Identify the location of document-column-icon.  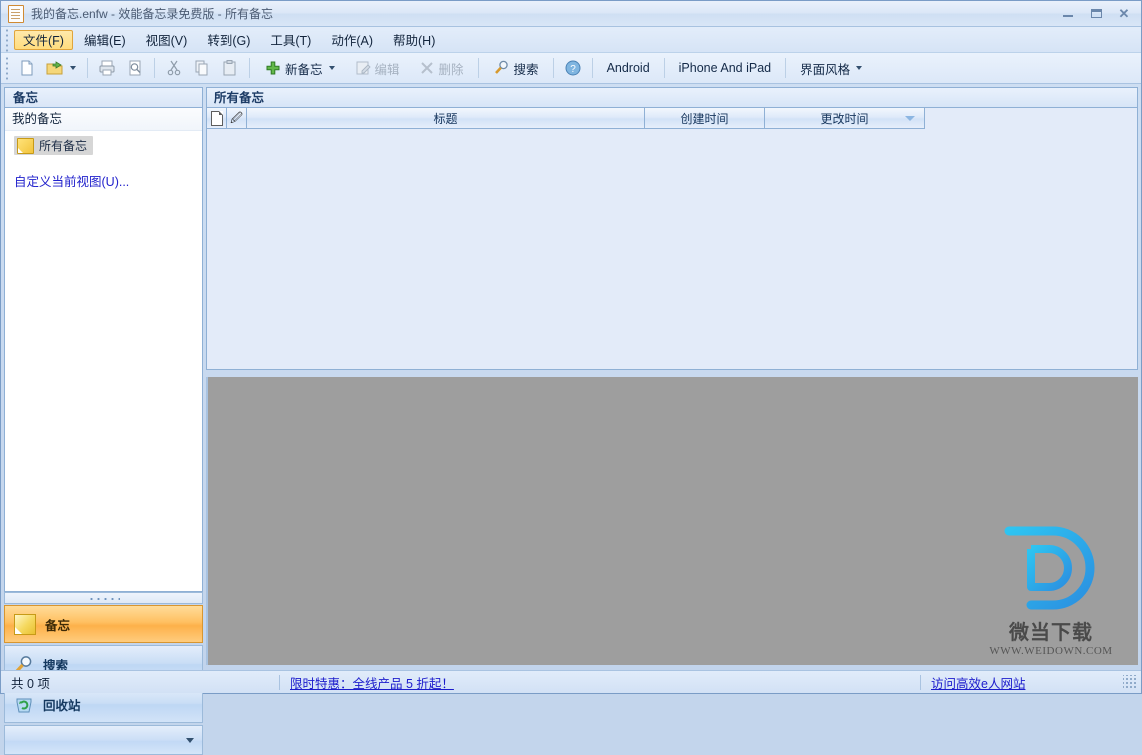
(216, 118).